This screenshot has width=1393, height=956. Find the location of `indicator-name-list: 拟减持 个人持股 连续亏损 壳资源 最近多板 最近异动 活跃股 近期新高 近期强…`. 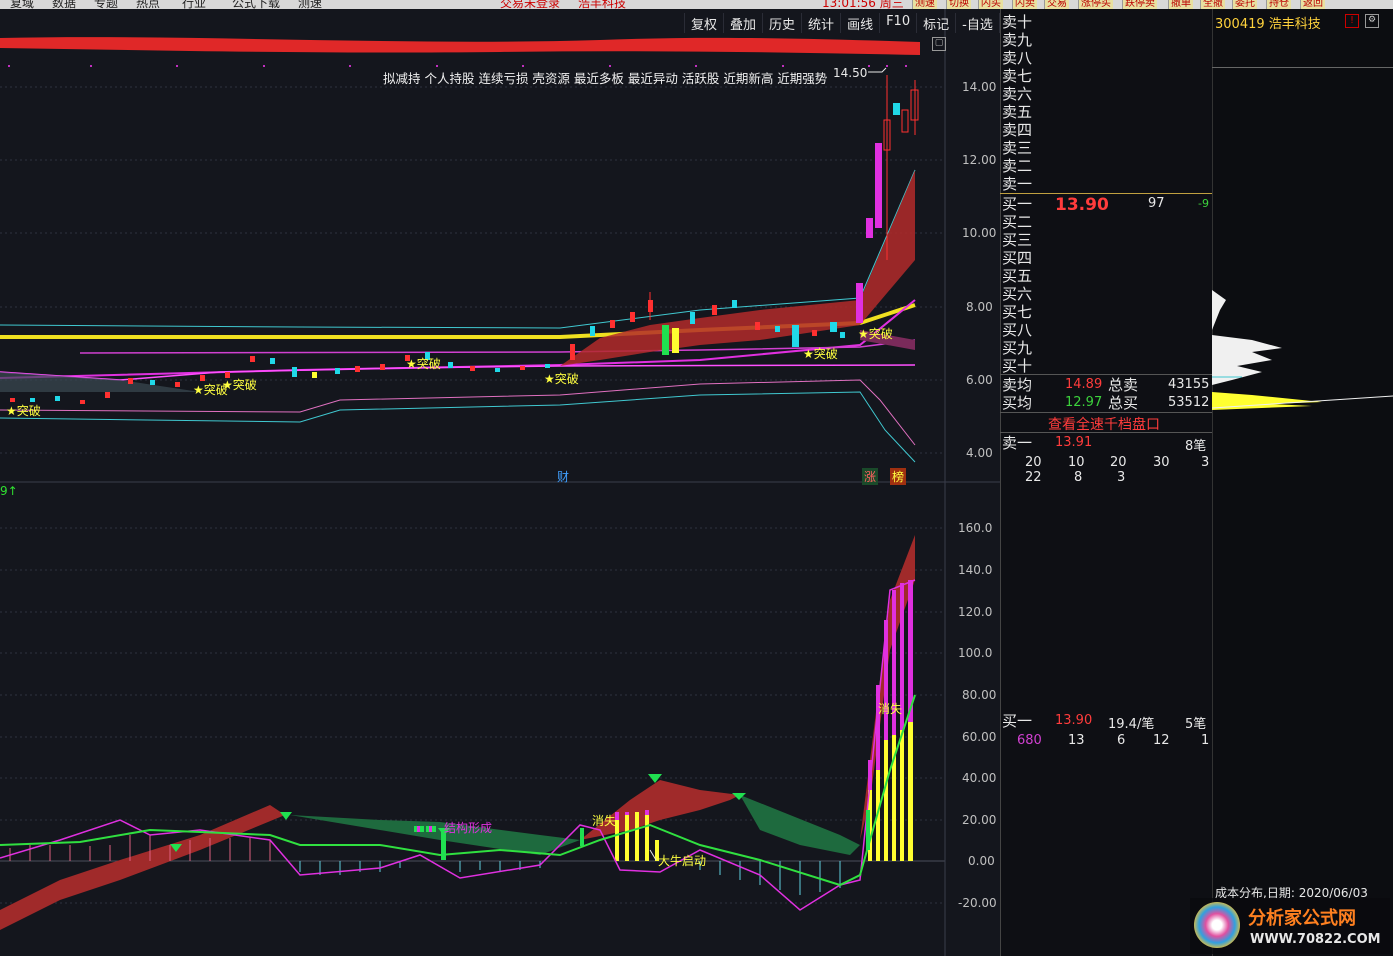

indicator-name-list: 拟减持 个人持股 连续亏损 壳资源 最近多板 最近异动 活跃股 近期新高 近期强… is located at coordinates (605, 78).